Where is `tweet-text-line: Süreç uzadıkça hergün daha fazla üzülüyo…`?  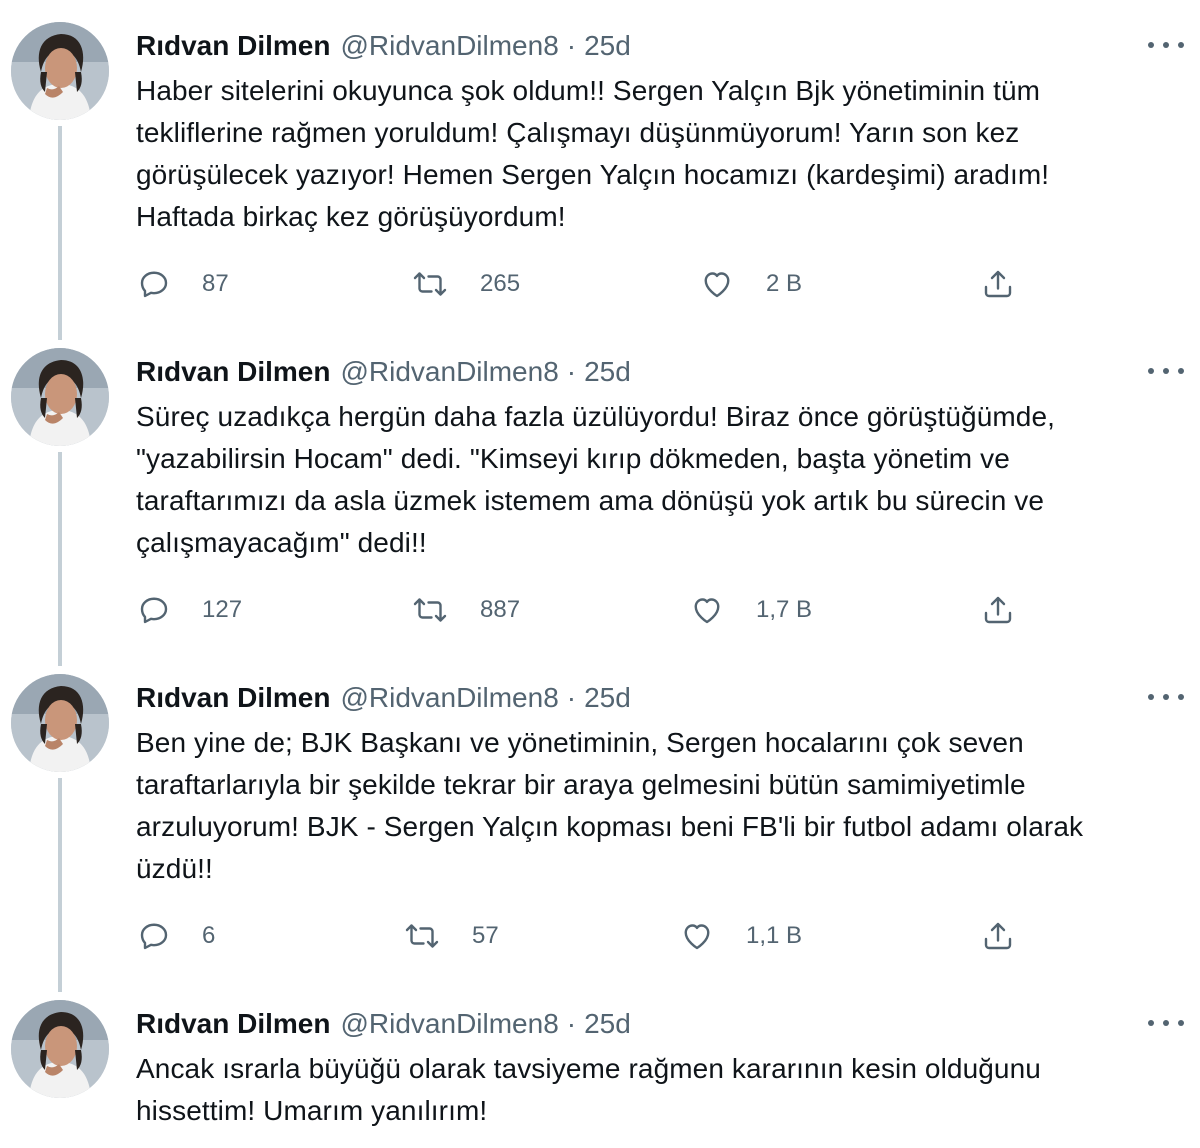
tweet-text-line: Süreç uzadıkça hergün daha fazla üzülüyo… is located at coordinates (596, 416).